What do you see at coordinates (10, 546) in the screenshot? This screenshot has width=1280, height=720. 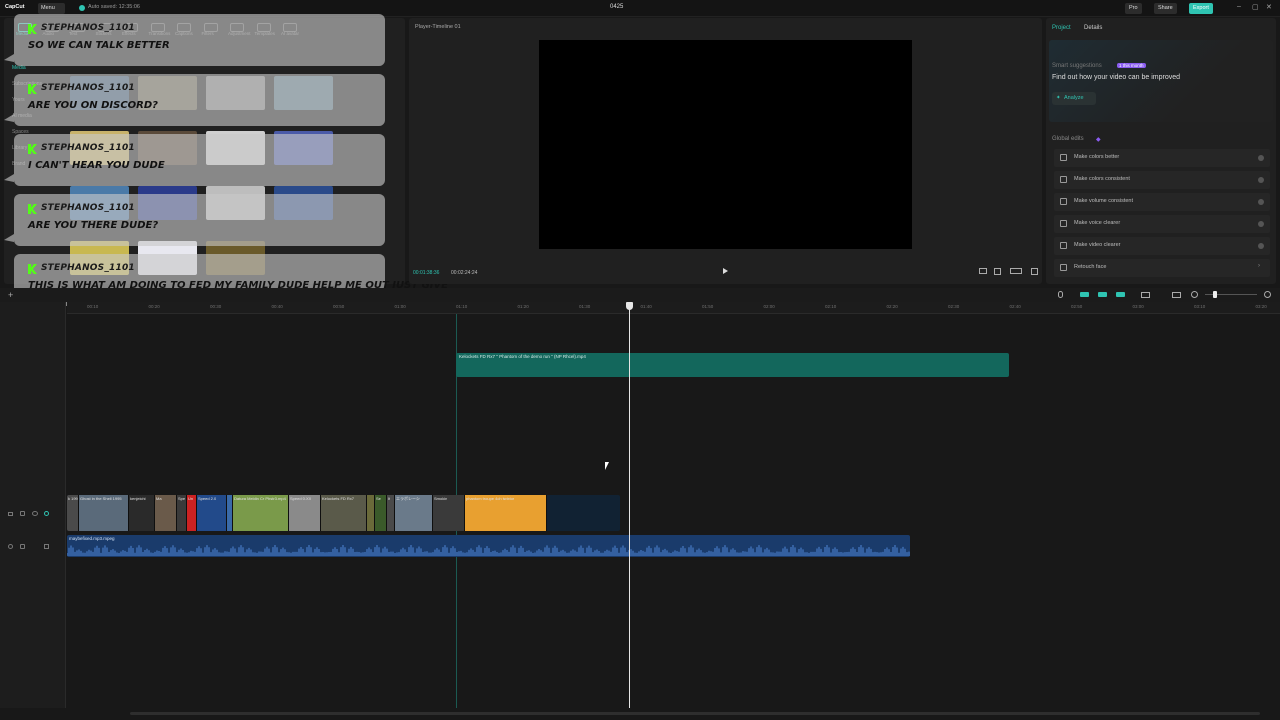 I see `audio-track-icon` at bounding box center [10, 546].